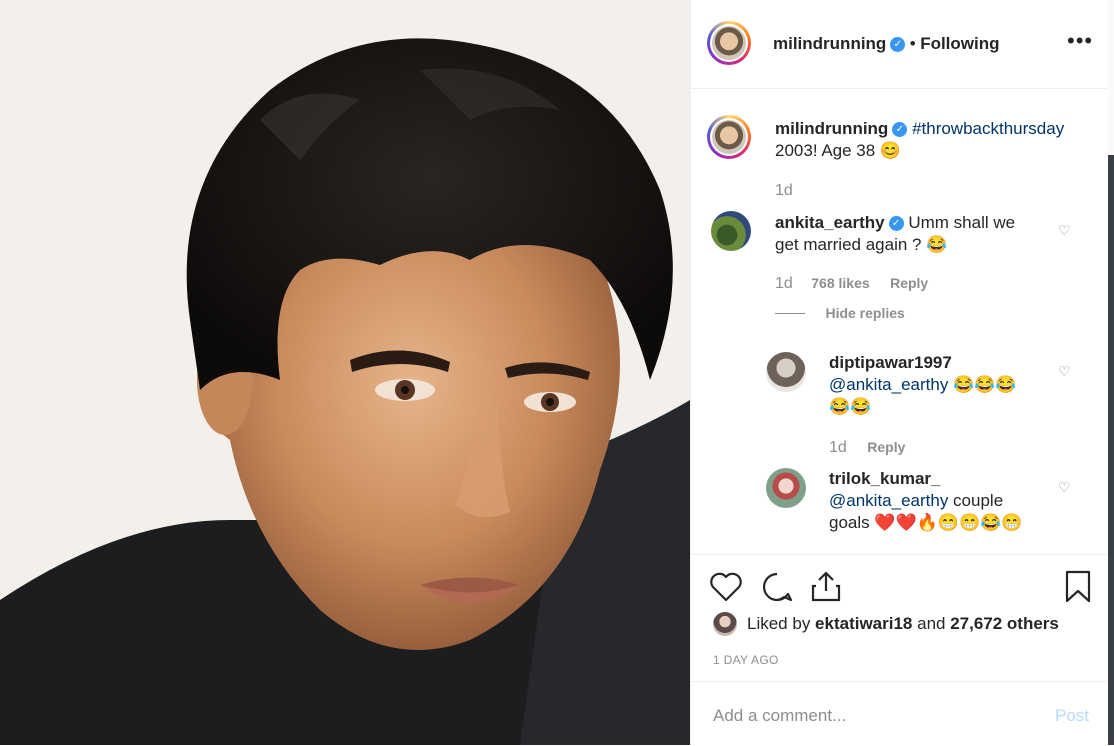 This screenshot has height=746, width=1114. Describe the element at coordinates (831, 128) in the screenshot. I see `caption-author: milindrunning` at that location.